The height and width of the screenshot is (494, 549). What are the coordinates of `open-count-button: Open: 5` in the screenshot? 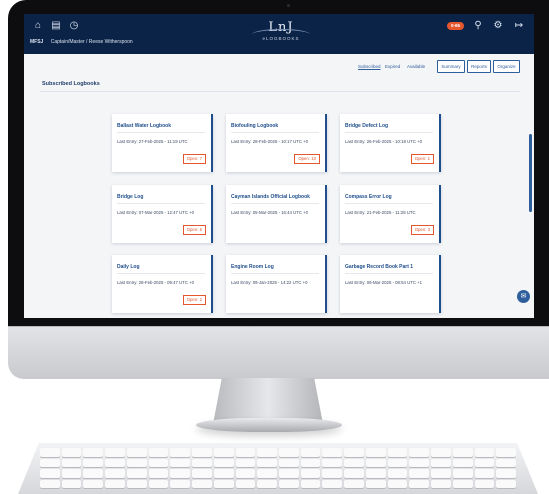 It's located at (194, 230).